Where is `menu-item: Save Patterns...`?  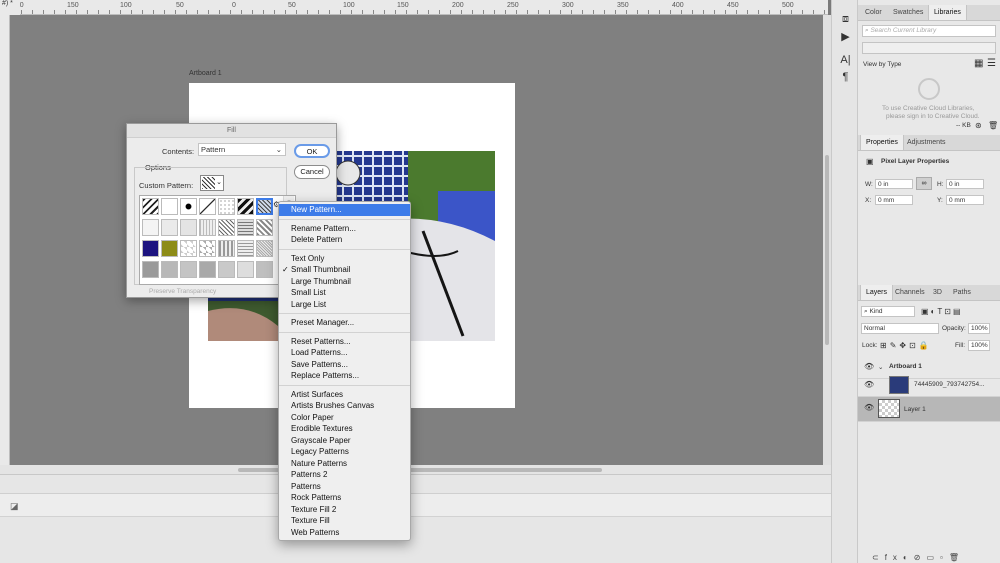
menu-item: Save Patterns... is located at coordinates (344, 365).